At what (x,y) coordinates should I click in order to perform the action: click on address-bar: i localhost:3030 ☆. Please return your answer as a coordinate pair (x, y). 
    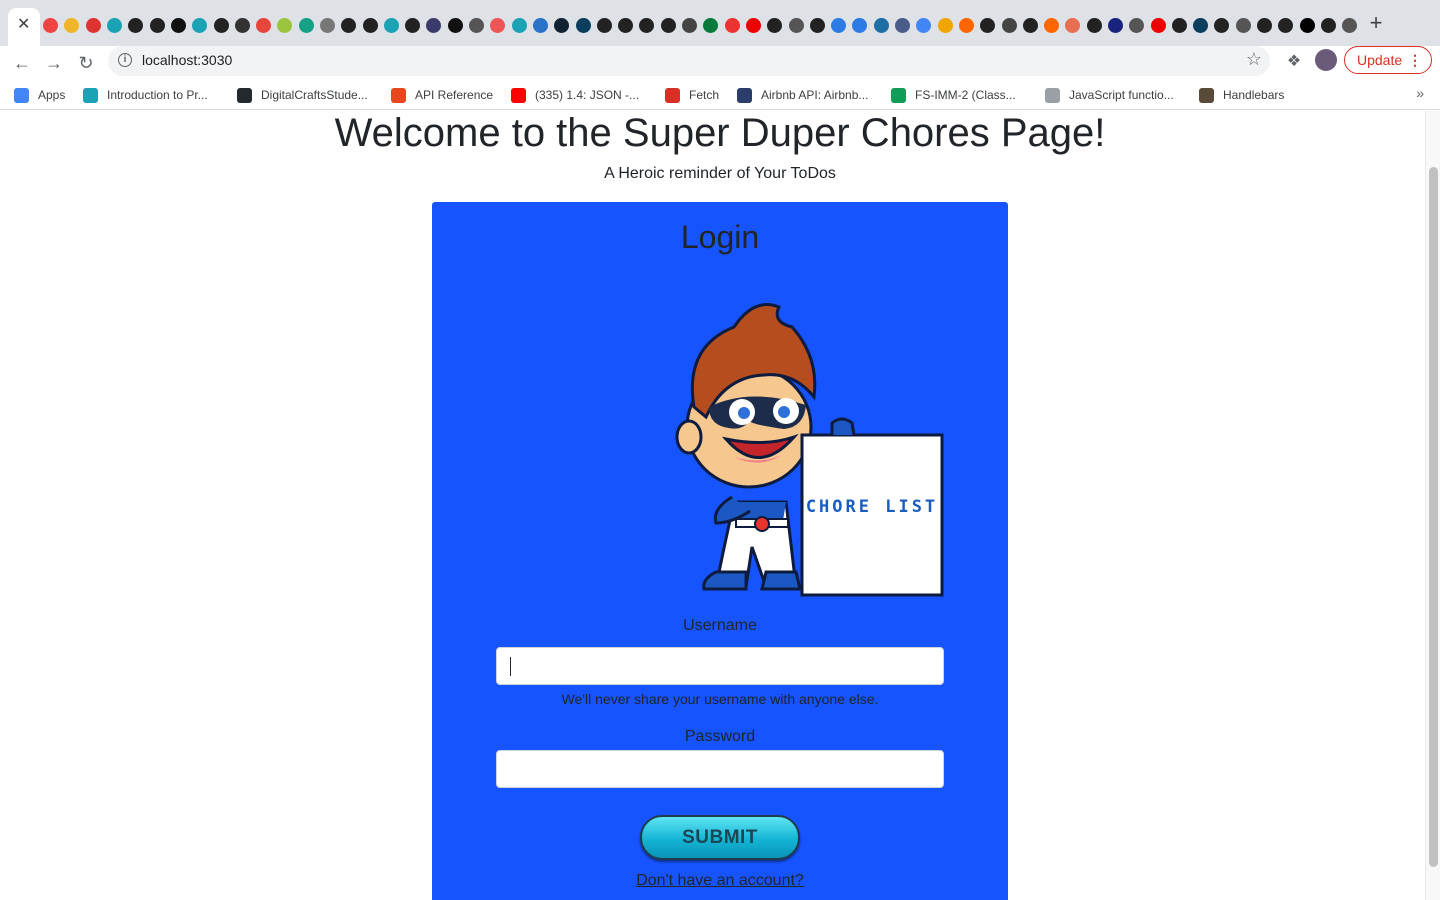
    Looking at the image, I should click on (689, 61).